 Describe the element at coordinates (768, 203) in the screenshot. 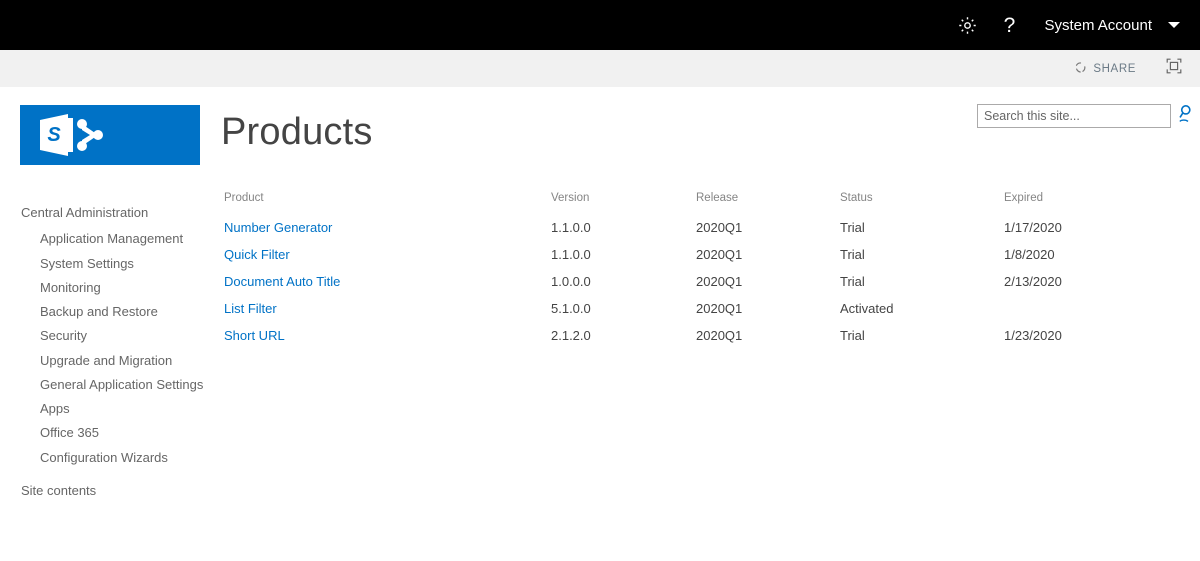

I see `column-header-release: Release` at that location.